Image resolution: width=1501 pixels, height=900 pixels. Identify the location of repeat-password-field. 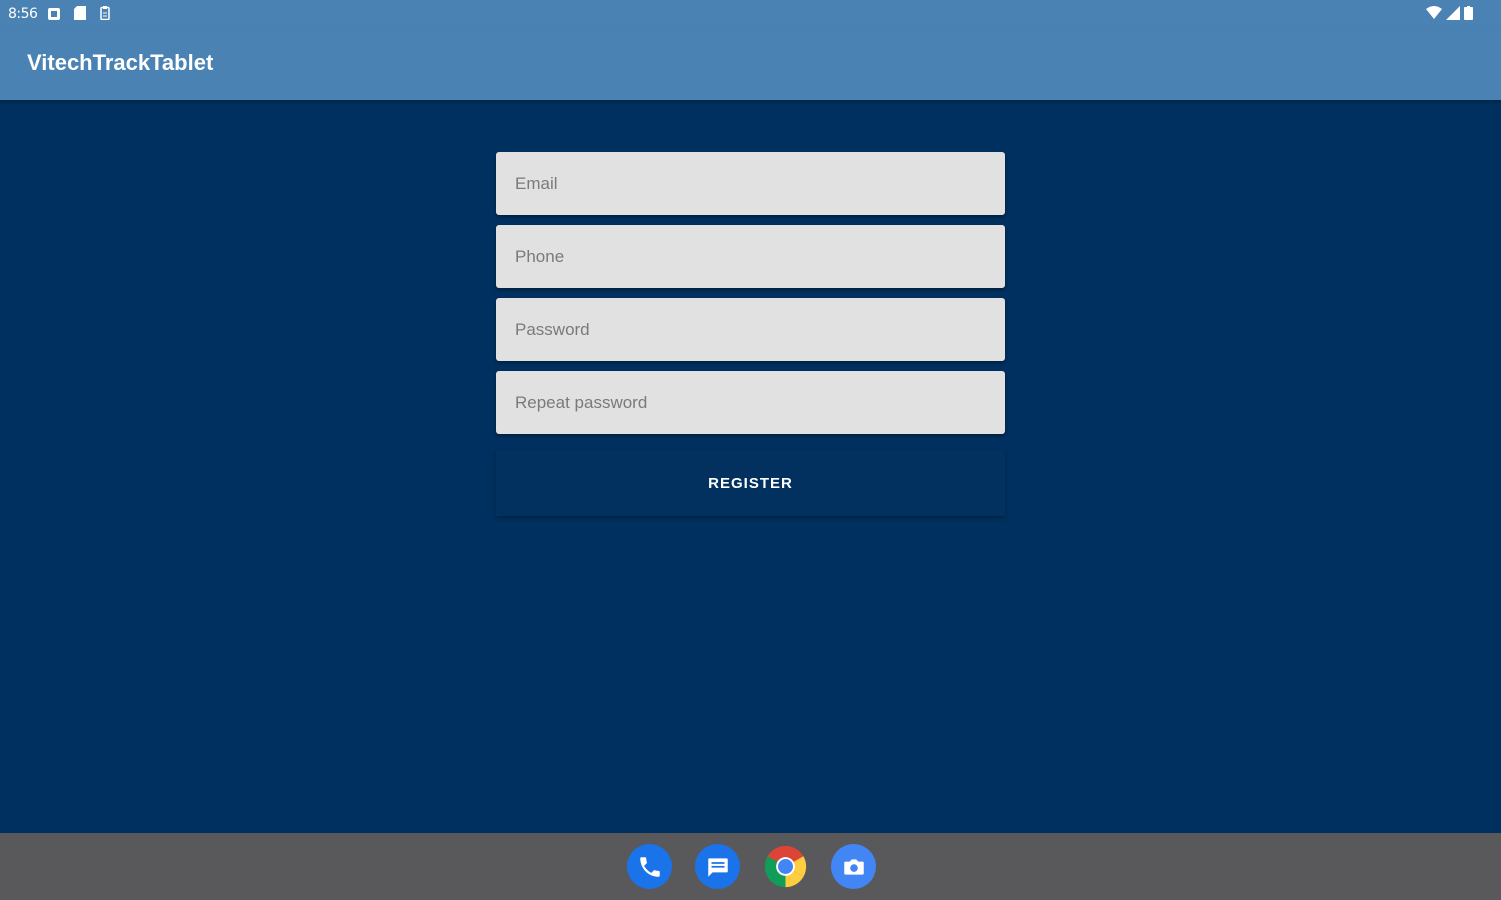
(750, 402).